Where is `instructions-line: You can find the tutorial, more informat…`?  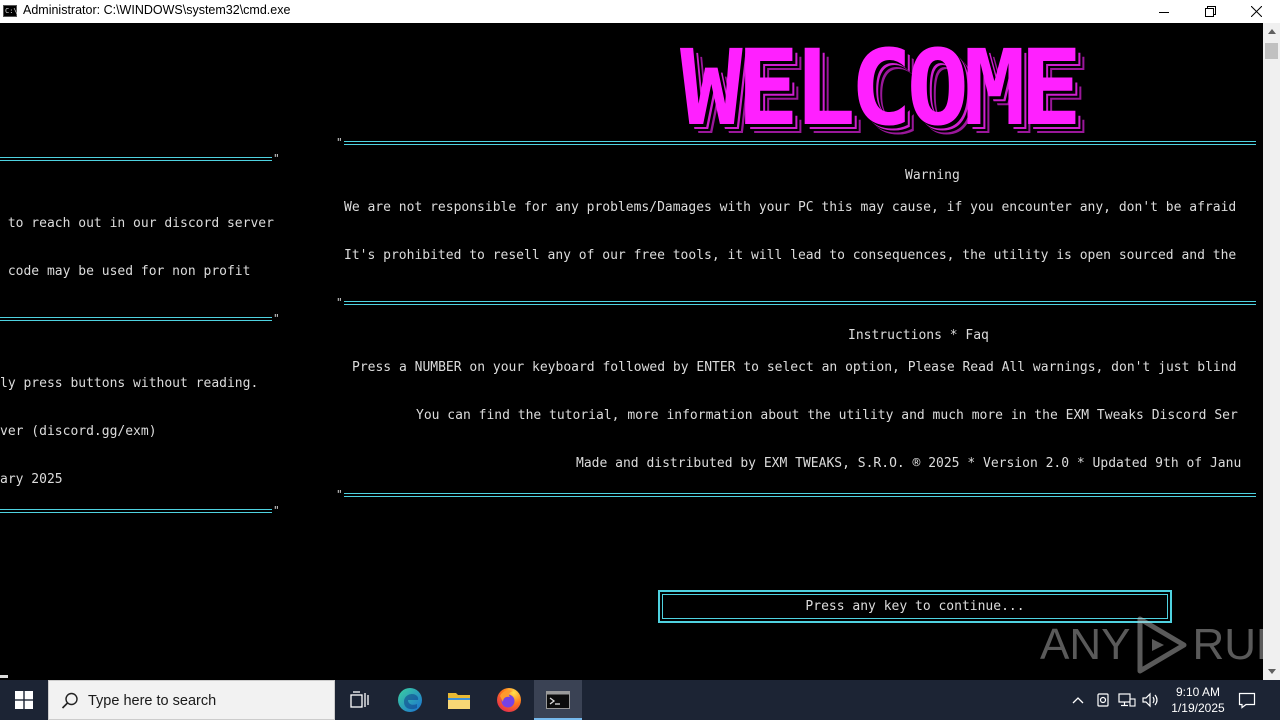 instructions-line: You can find the tutorial, more informat… is located at coordinates (827, 415).